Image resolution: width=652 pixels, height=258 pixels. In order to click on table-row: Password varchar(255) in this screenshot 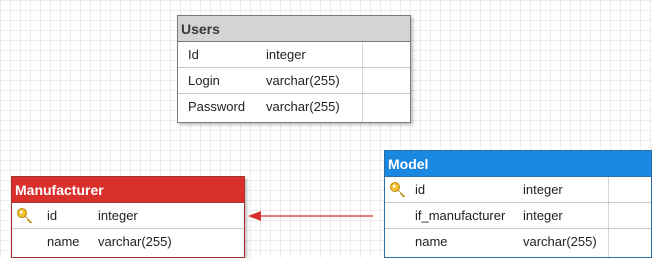, I will do `click(294, 107)`.